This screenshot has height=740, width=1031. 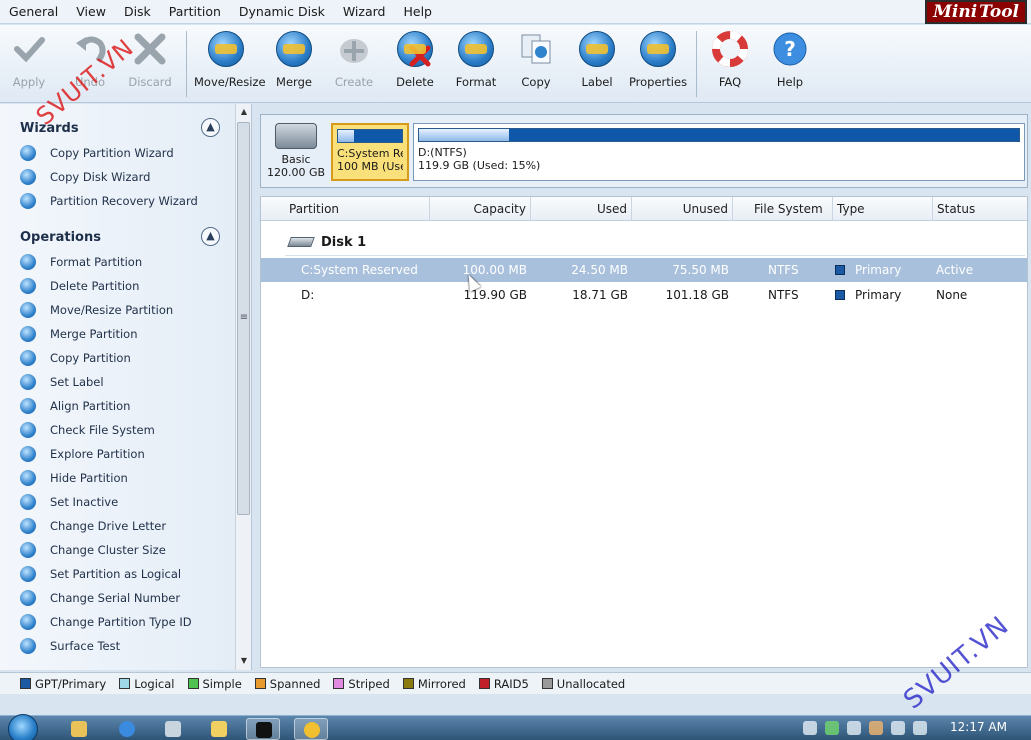 I want to click on scroll-down-icon: ▼, so click(x=243, y=660).